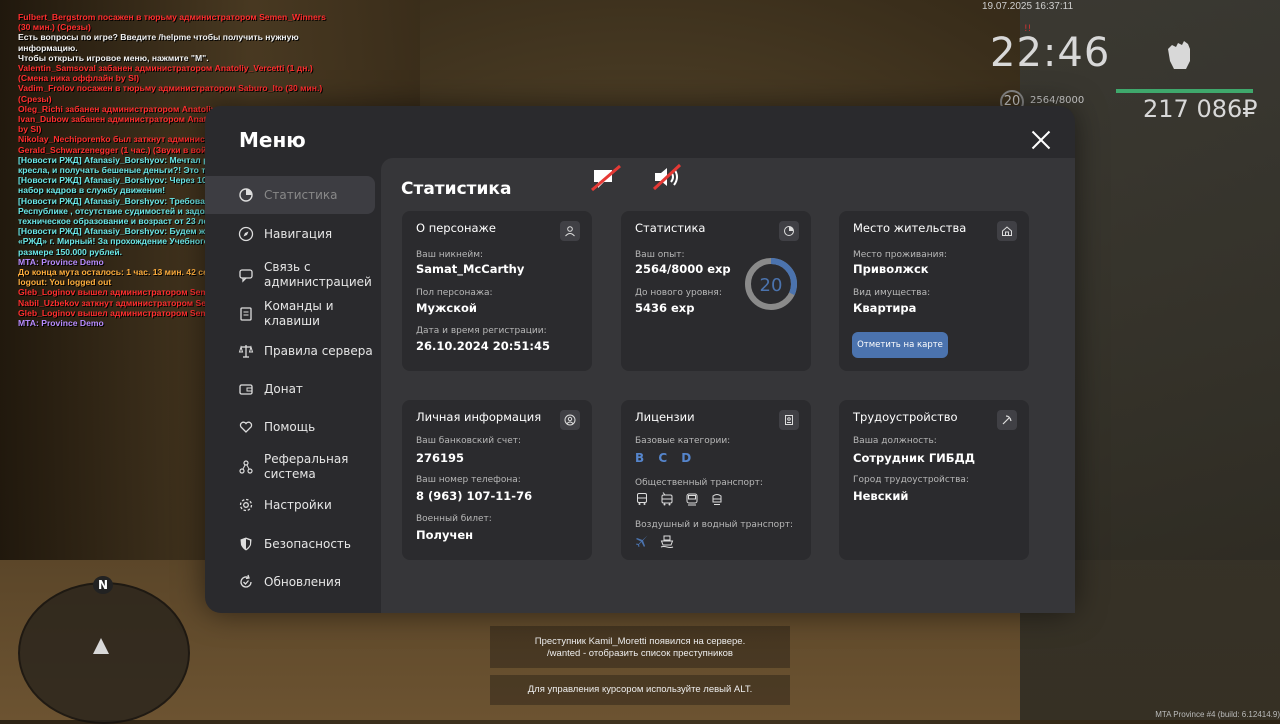 This screenshot has height=724, width=1280. What do you see at coordinates (667, 177) in the screenshot?
I see `sound-muted-icon` at bounding box center [667, 177].